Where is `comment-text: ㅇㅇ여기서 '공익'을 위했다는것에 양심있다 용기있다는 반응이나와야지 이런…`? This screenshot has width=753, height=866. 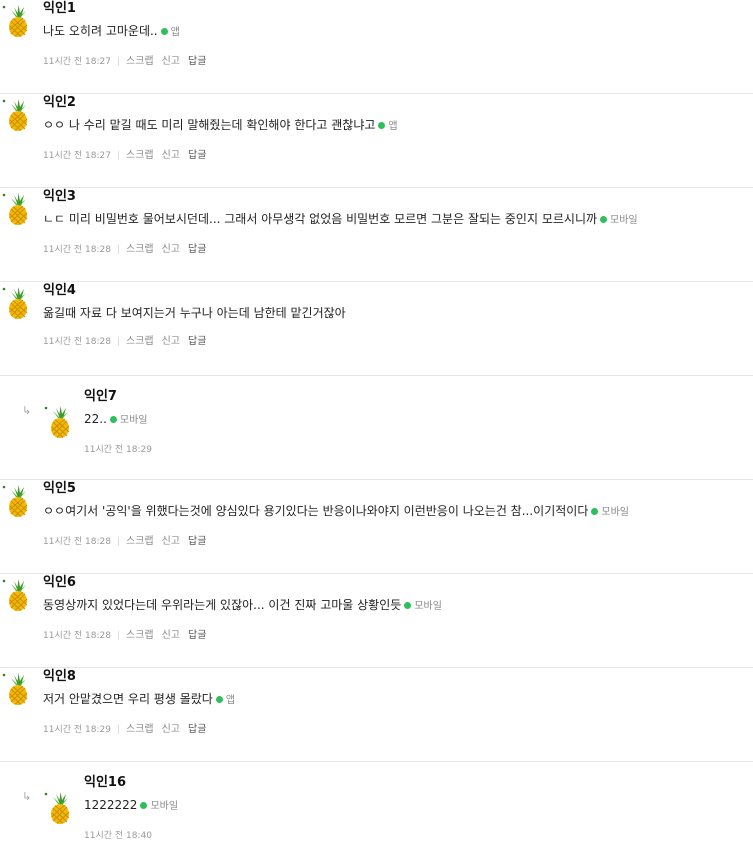 comment-text: ㅇㅇ여기서 '공익'을 위했다는것에 양심있다 용기있다는 반응이나와야지 이런… is located at coordinates (316, 511).